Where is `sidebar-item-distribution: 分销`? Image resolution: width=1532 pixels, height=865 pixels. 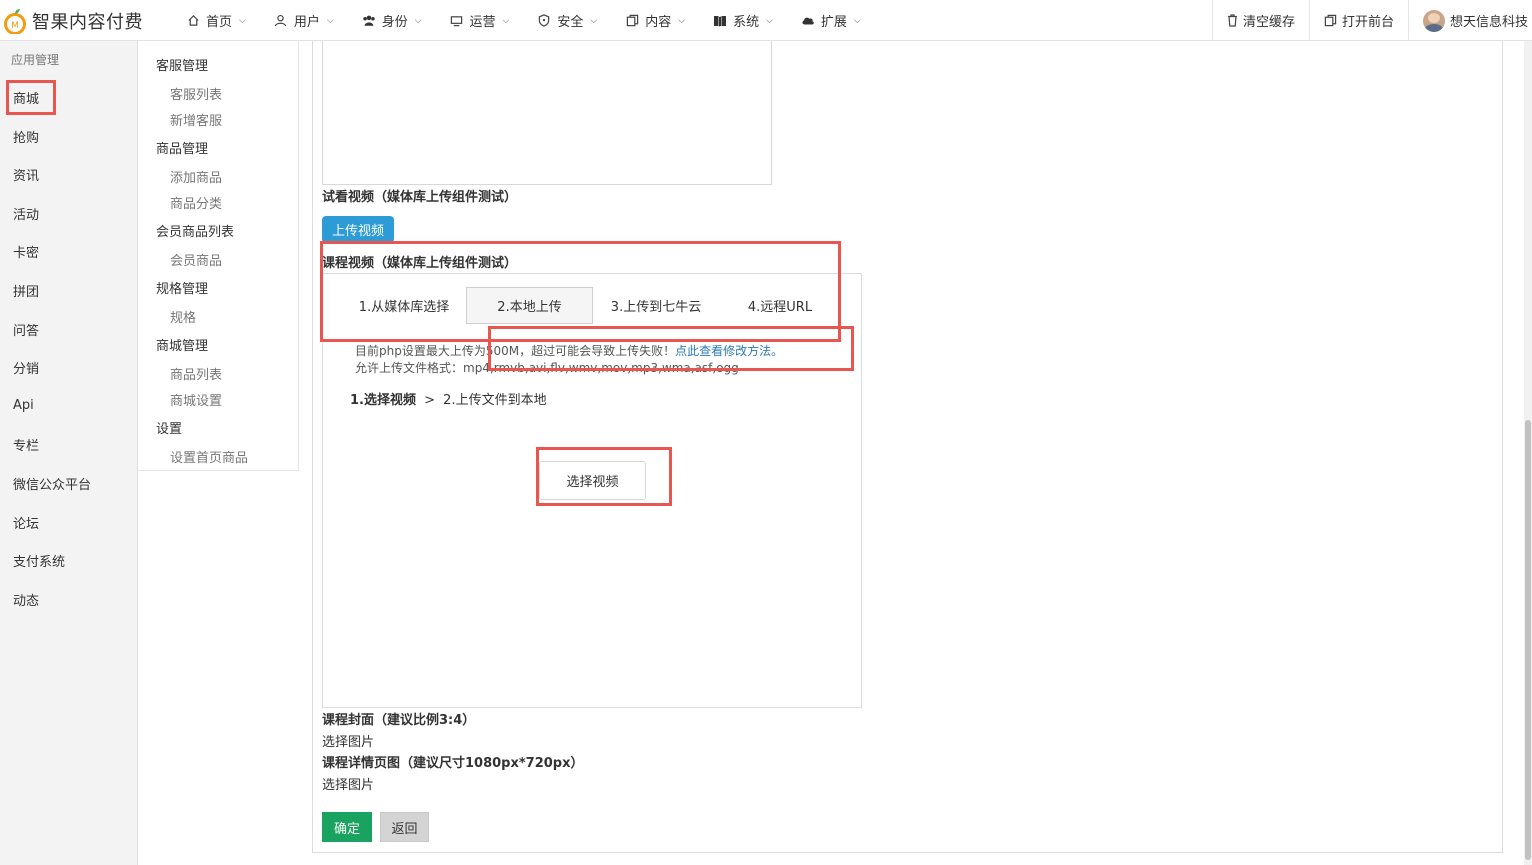
sidebar-item-distribution: 分销 is located at coordinates (26, 367).